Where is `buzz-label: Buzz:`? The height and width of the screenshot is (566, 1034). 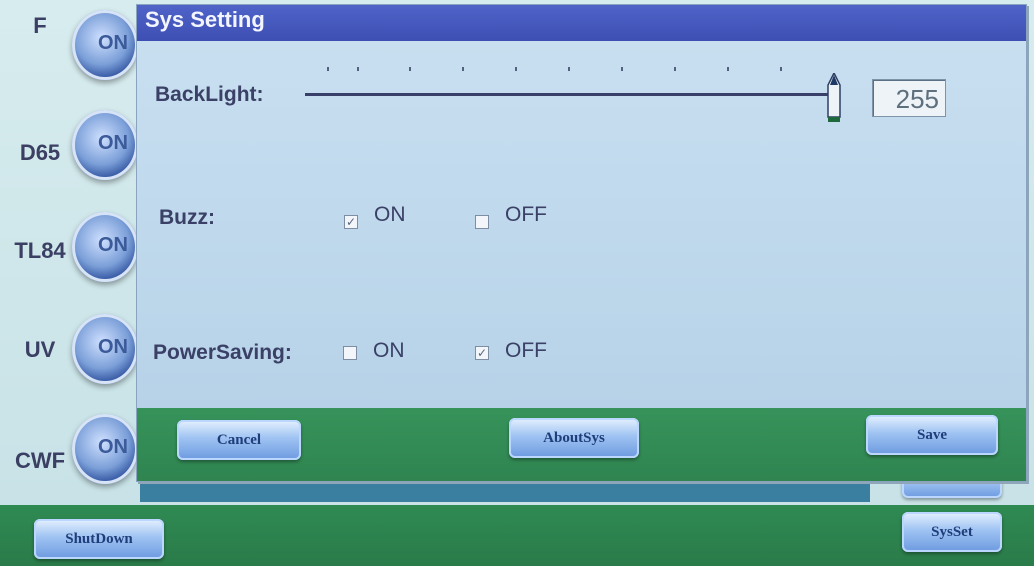
buzz-label: Buzz: is located at coordinates (187, 217).